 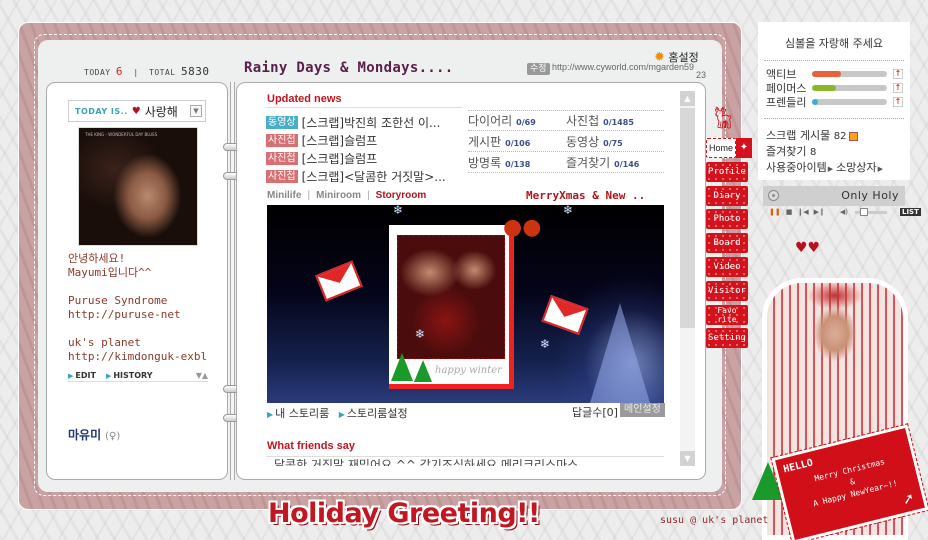 What do you see at coordinates (138, 186) in the screenshot?
I see `profile-photo: THE KING - WONDERFUL DAY BLUES` at bounding box center [138, 186].